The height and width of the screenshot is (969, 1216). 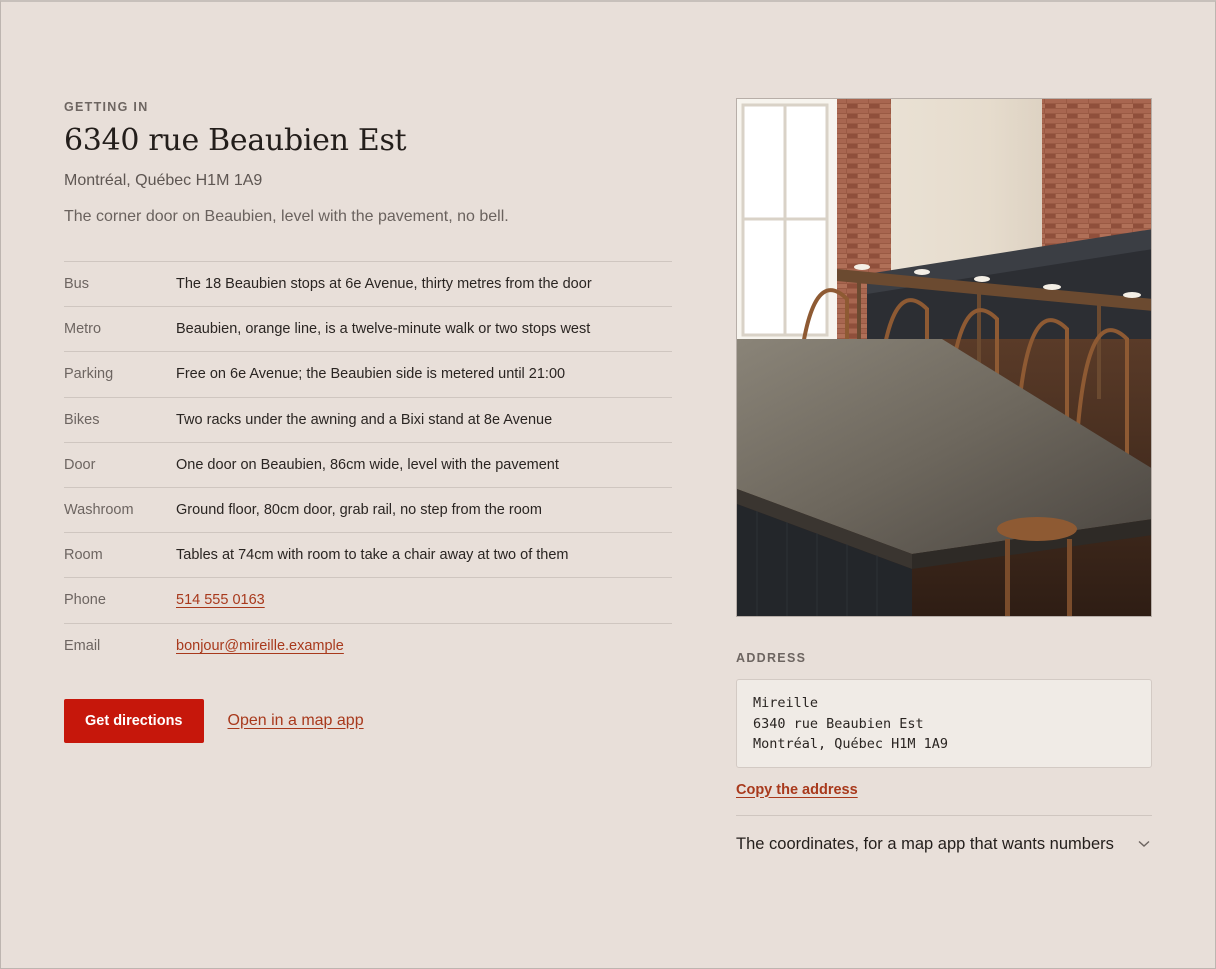 What do you see at coordinates (80, 464) in the screenshot?
I see `info-label: Door` at bounding box center [80, 464].